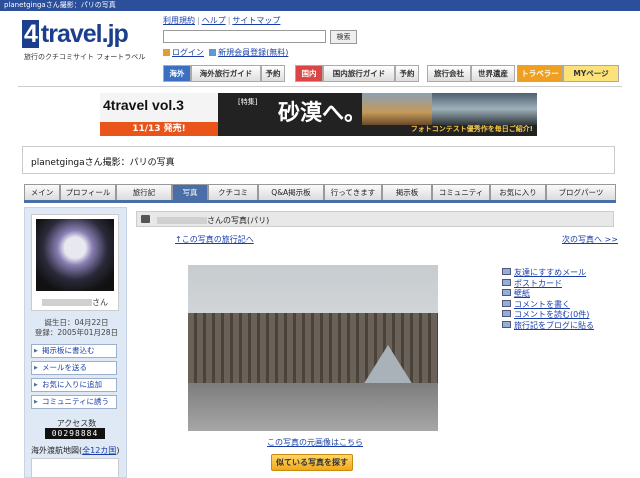 The height and width of the screenshot is (478, 640). I want to click on find-similar-button: 似ている写真を探す, so click(312, 462).